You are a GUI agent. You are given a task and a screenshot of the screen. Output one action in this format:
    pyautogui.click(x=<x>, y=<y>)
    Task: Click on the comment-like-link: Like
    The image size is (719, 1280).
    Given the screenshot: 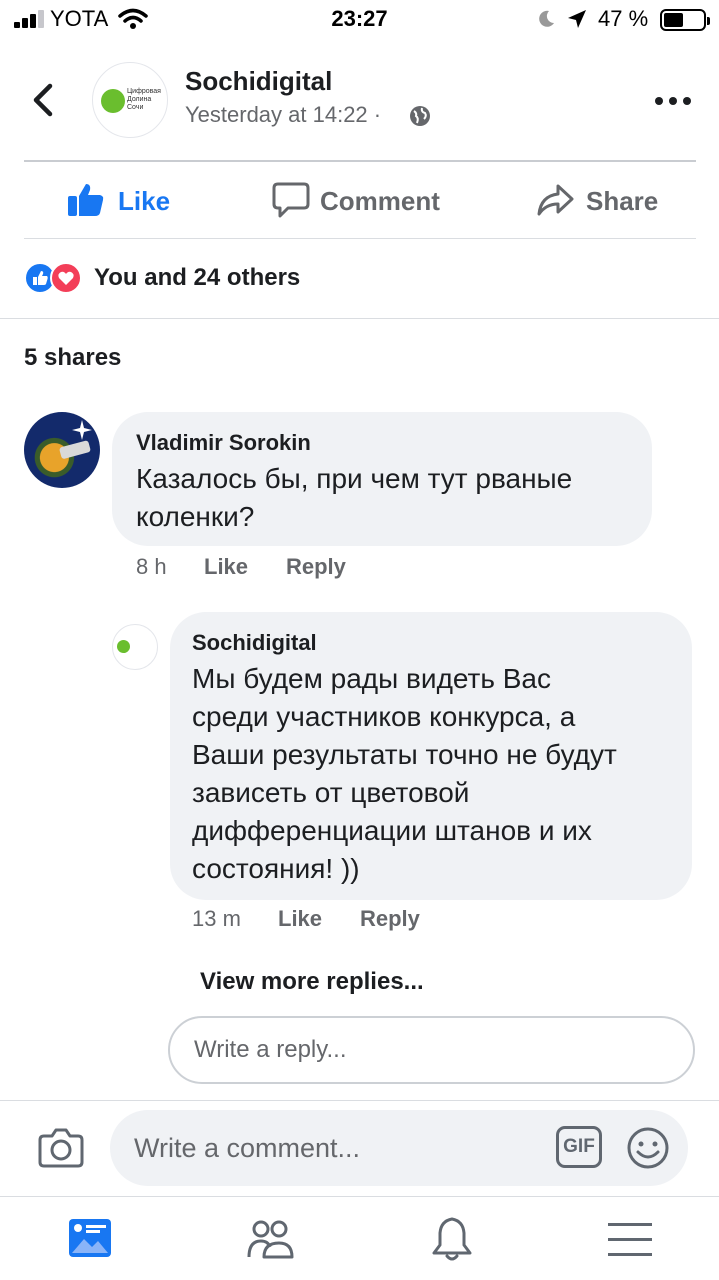 What is the action you would take?
    pyautogui.click(x=226, y=567)
    